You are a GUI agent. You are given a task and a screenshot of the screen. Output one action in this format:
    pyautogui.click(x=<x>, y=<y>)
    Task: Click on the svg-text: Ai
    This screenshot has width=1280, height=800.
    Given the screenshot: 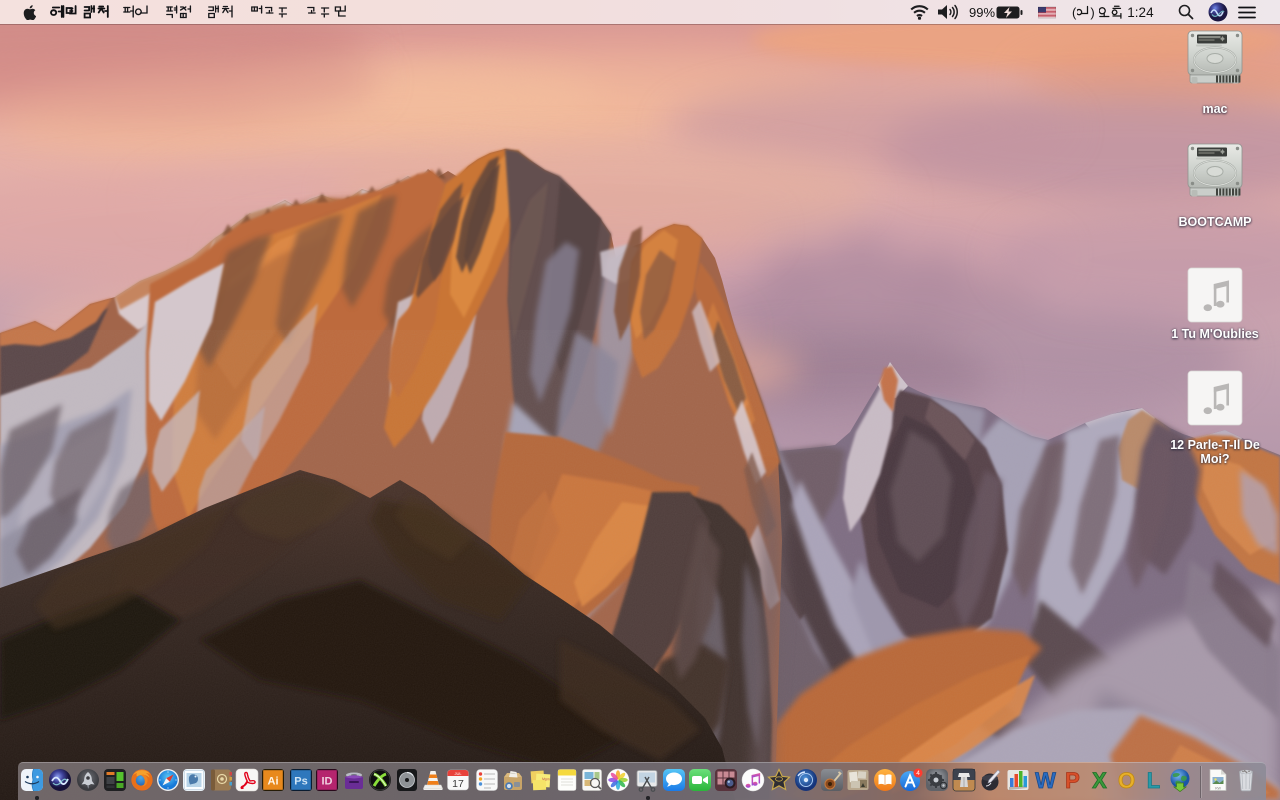 What is the action you would take?
    pyautogui.click(x=273, y=782)
    